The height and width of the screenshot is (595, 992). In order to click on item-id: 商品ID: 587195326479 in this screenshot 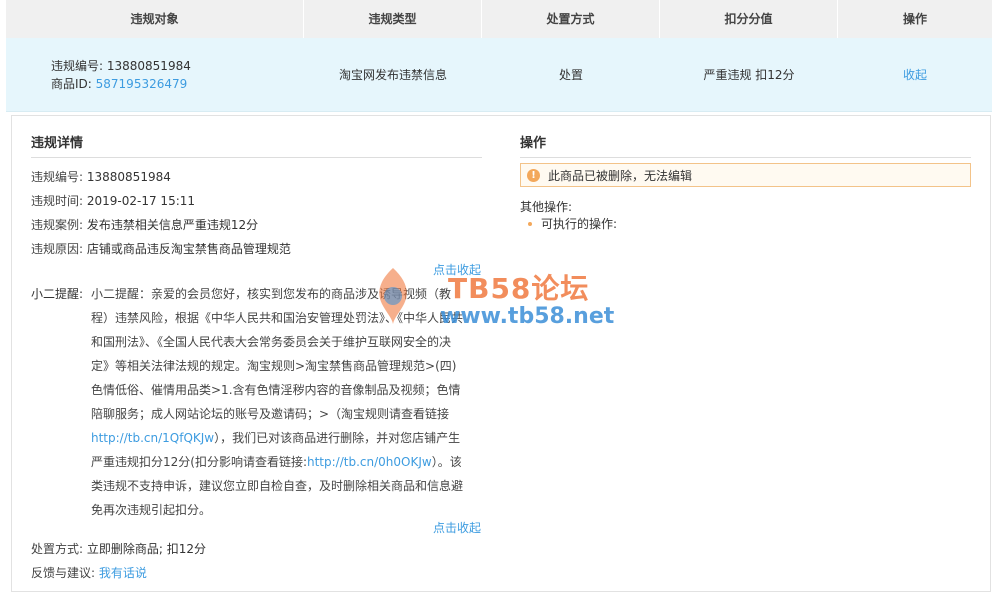, I will do `click(119, 83)`.